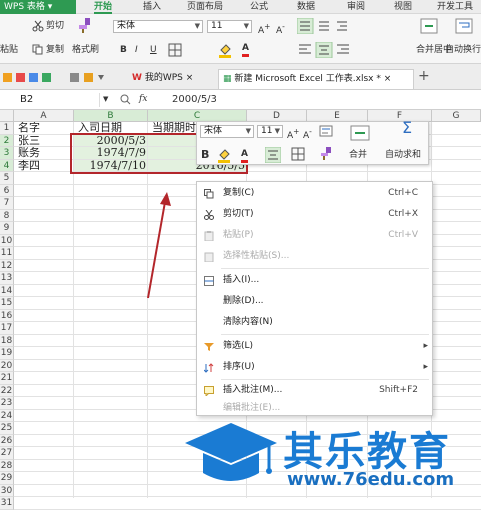  I want to click on row-header-12: 12, so click(7, 265).